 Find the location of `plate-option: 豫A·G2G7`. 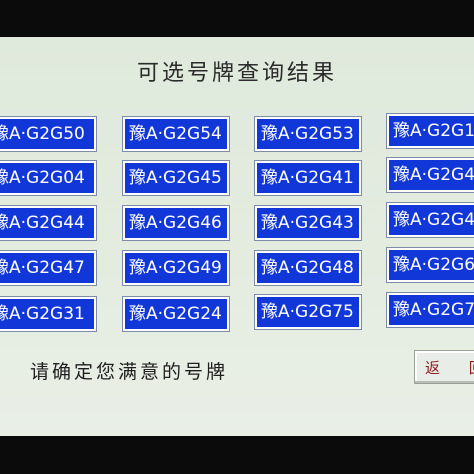

plate-option: 豫A·G2G7 is located at coordinates (430, 310).